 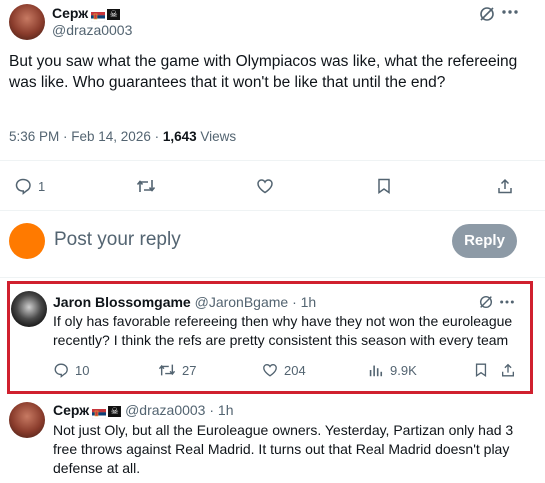 I want to click on reply1-like-action: 204, so click(x=284, y=370).